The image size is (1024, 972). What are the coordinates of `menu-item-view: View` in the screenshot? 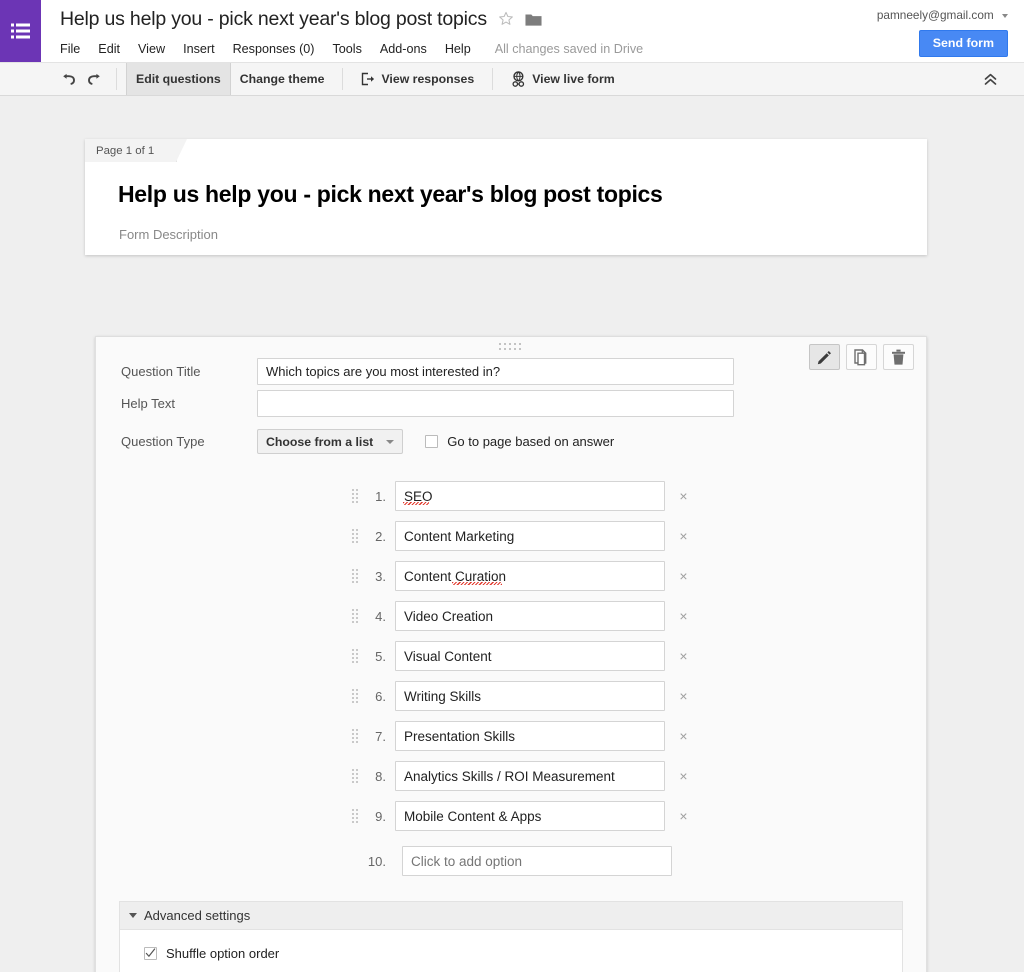 It's located at (151, 49).